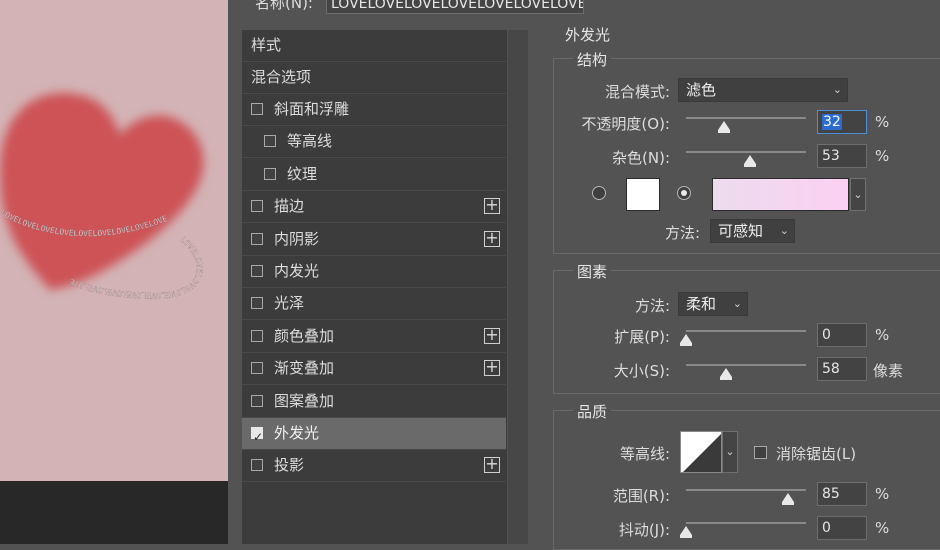 The height and width of the screenshot is (550, 940). Describe the element at coordinates (780, 194) in the screenshot. I see `gradient-swatch` at that location.